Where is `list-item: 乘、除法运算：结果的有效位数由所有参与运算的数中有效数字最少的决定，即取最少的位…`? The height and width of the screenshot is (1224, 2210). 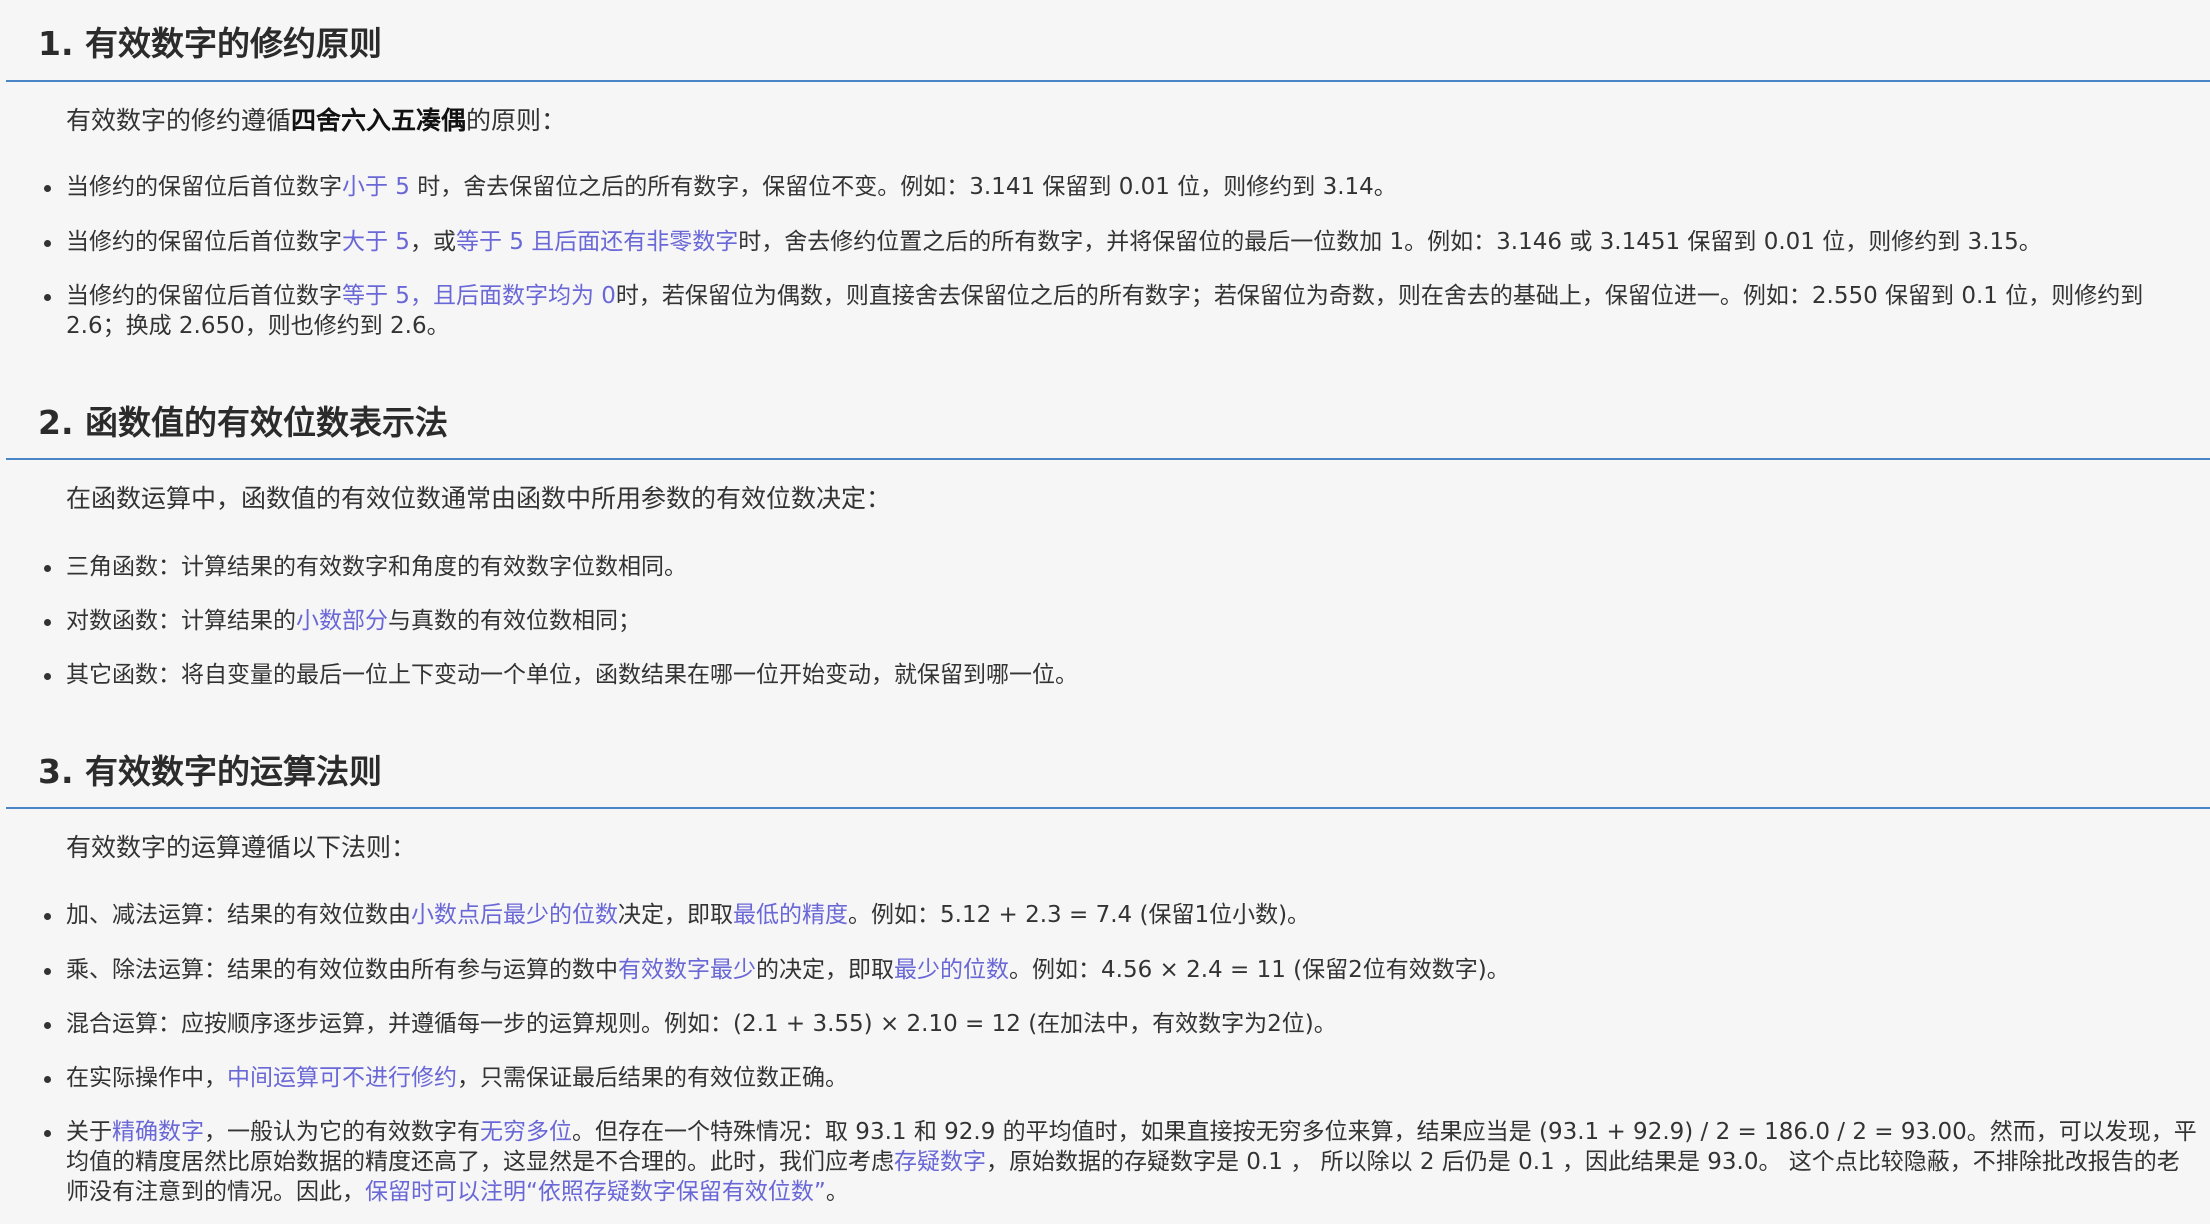
list-item: 乘、除法运算：结果的有效位数由所有参与运算的数中有效数字最少的决定，即取最少的位… is located at coordinates (1123, 970).